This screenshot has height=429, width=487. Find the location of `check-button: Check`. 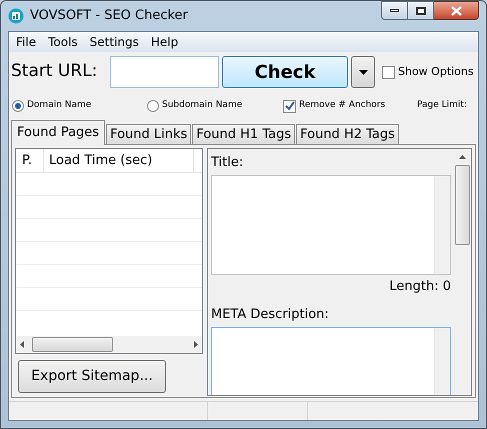

check-button: Check is located at coordinates (285, 72).